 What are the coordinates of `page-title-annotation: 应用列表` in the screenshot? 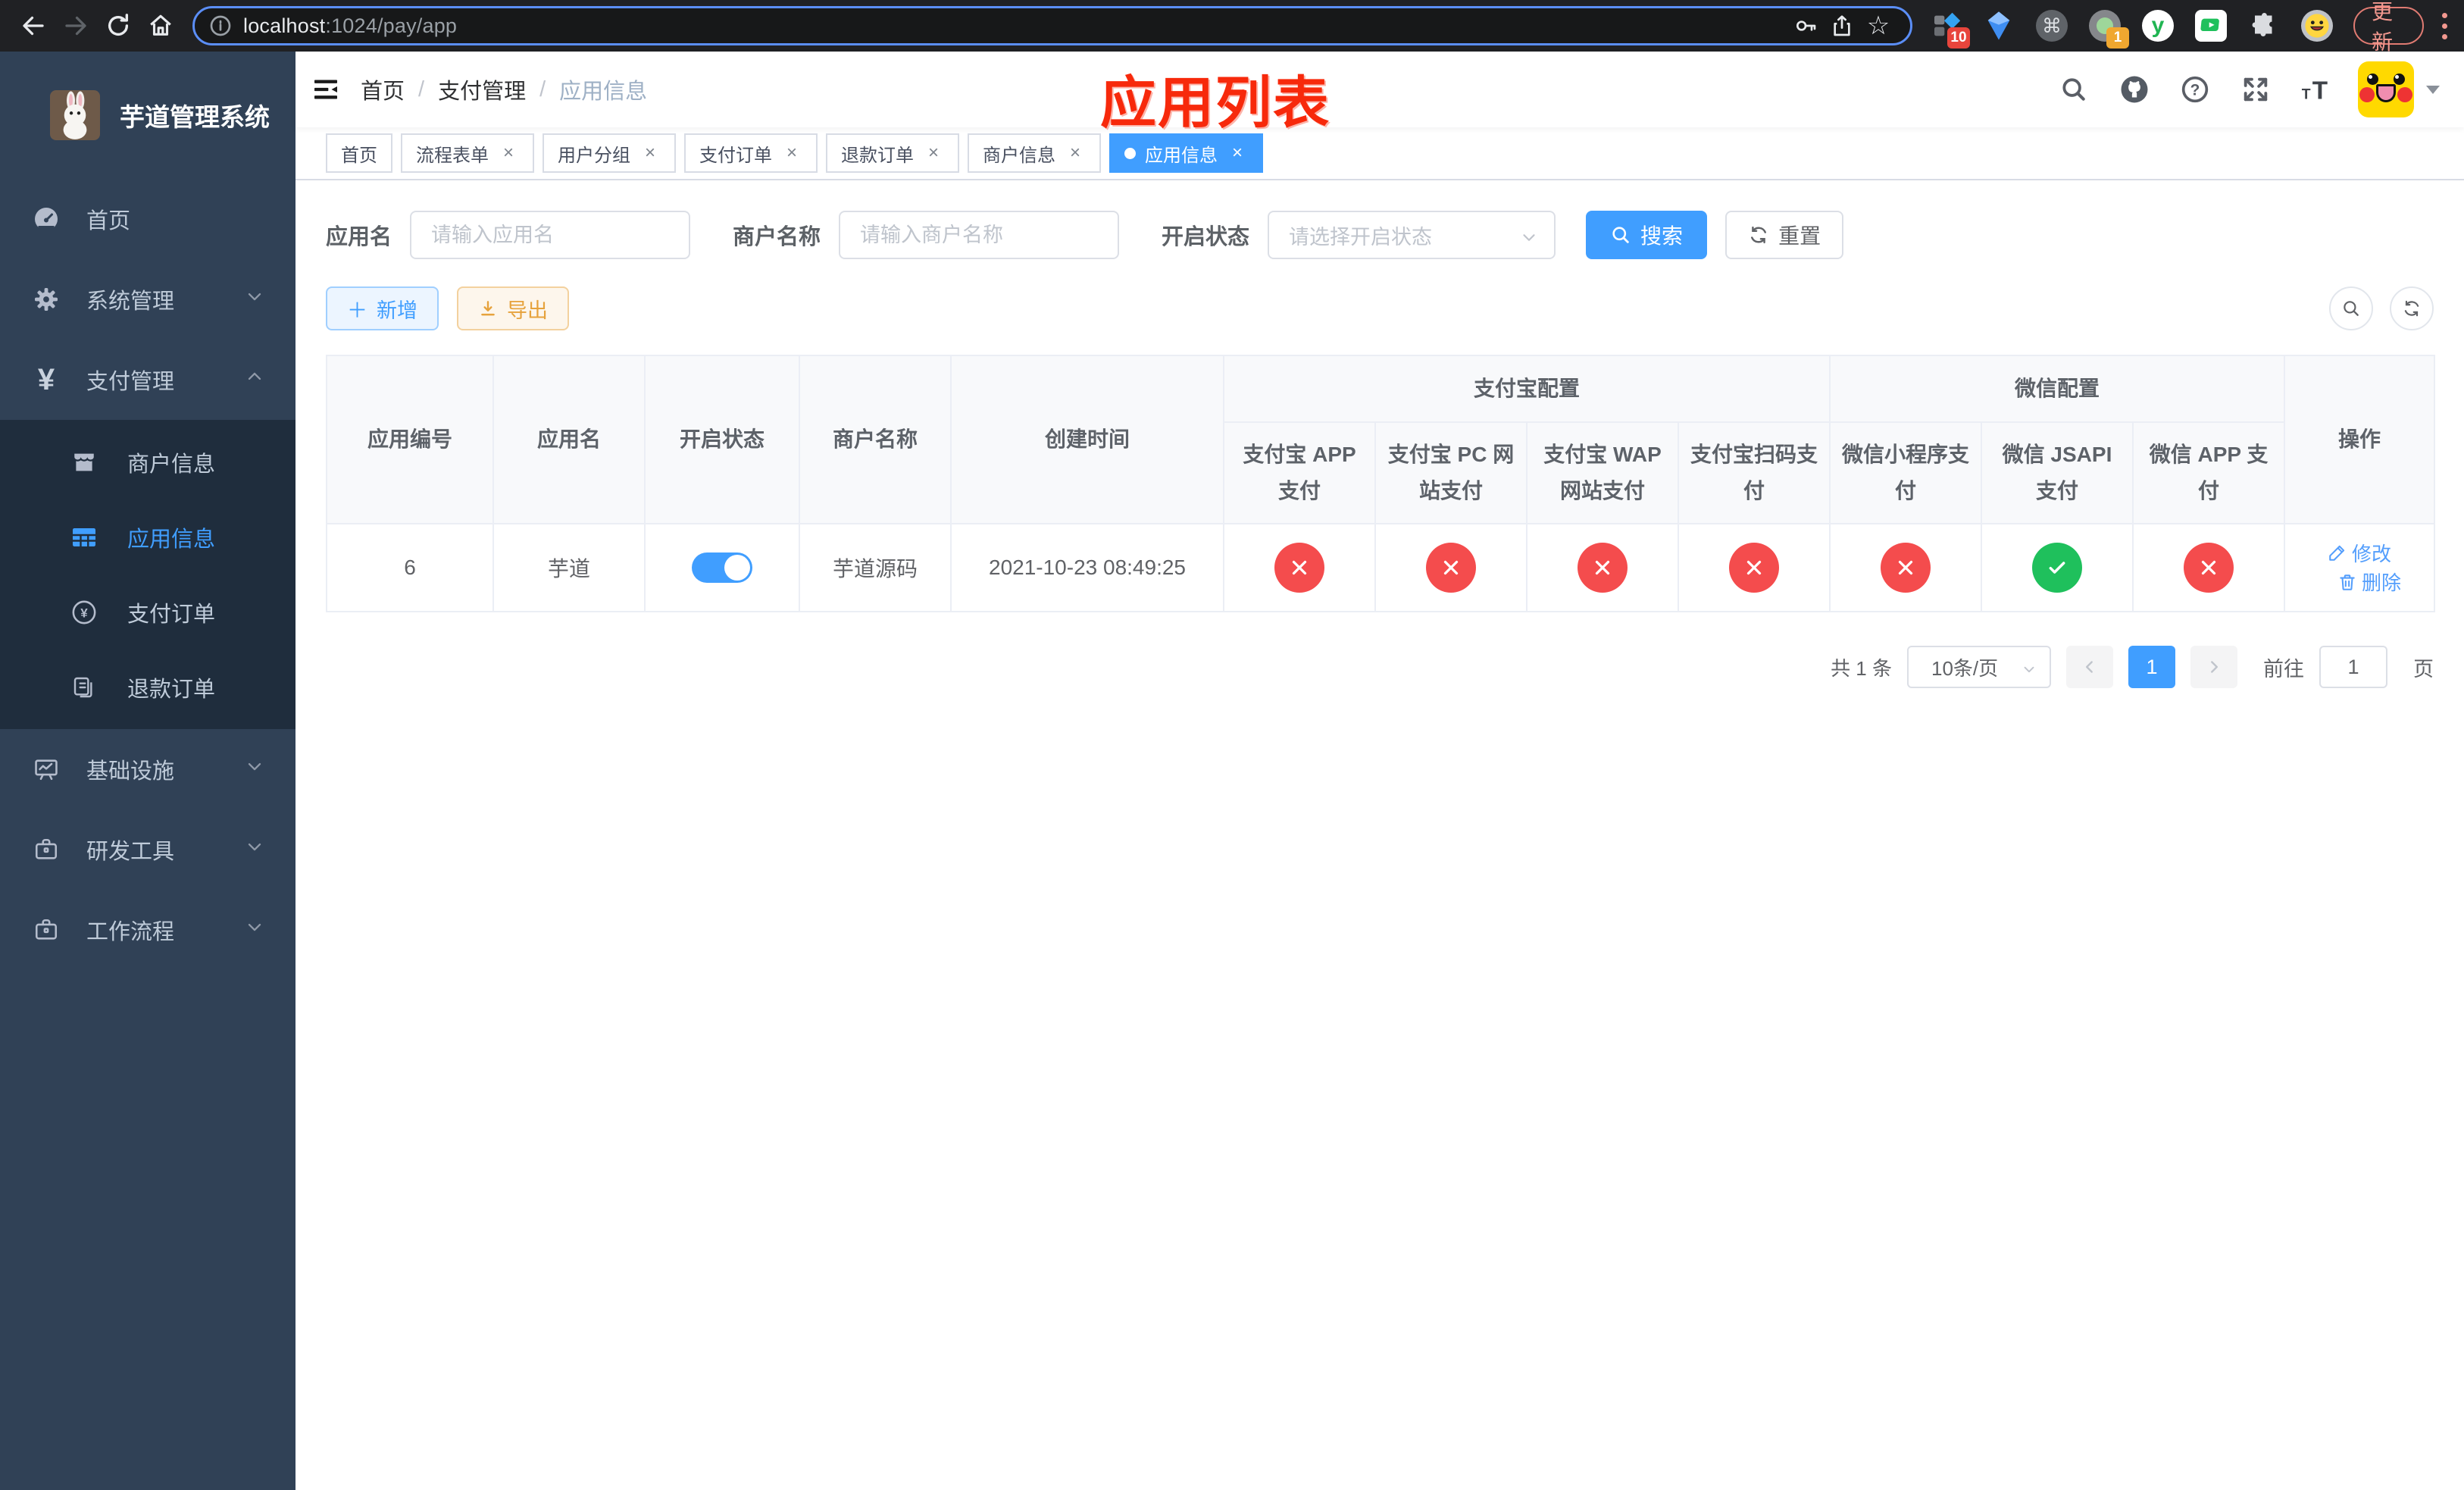 It's located at (1215, 103).